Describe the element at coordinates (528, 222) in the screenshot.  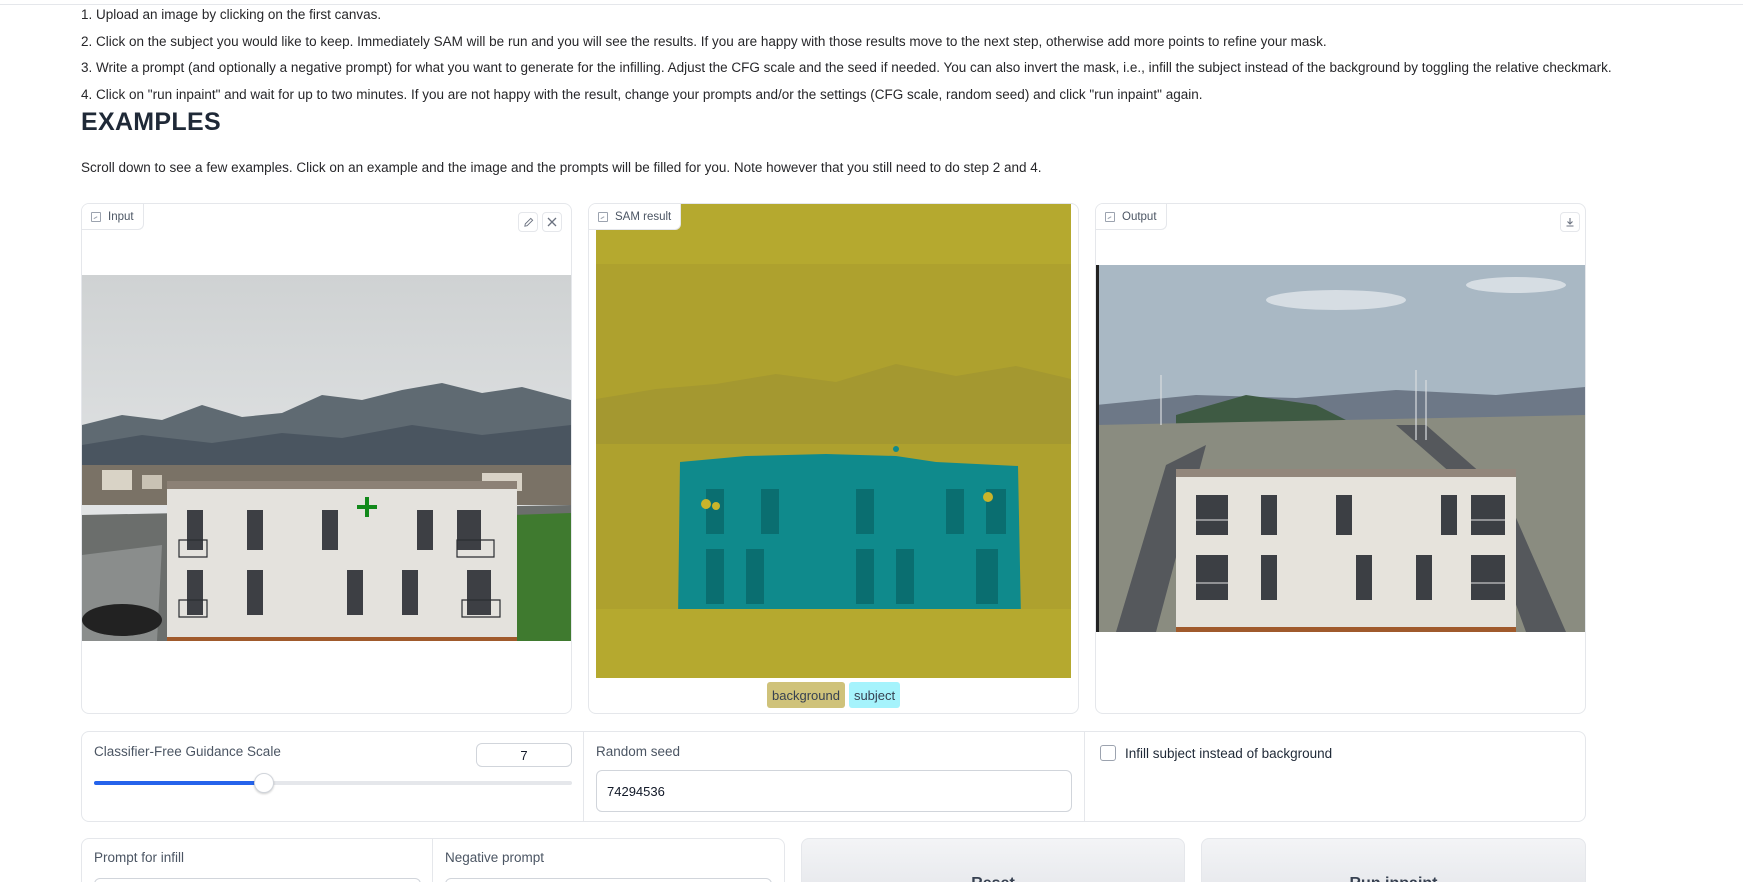
I see `pencil-icon` at that location.